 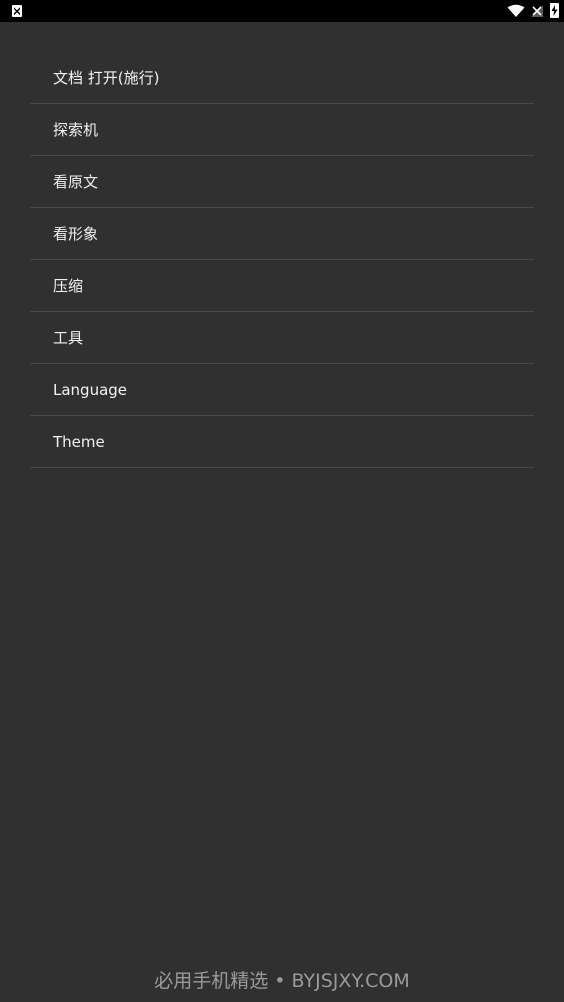 What do you see at coordinates (76, 130) in the screenshot?
I see `menu-item-label: 探索机` at bounding box center [76, 130].